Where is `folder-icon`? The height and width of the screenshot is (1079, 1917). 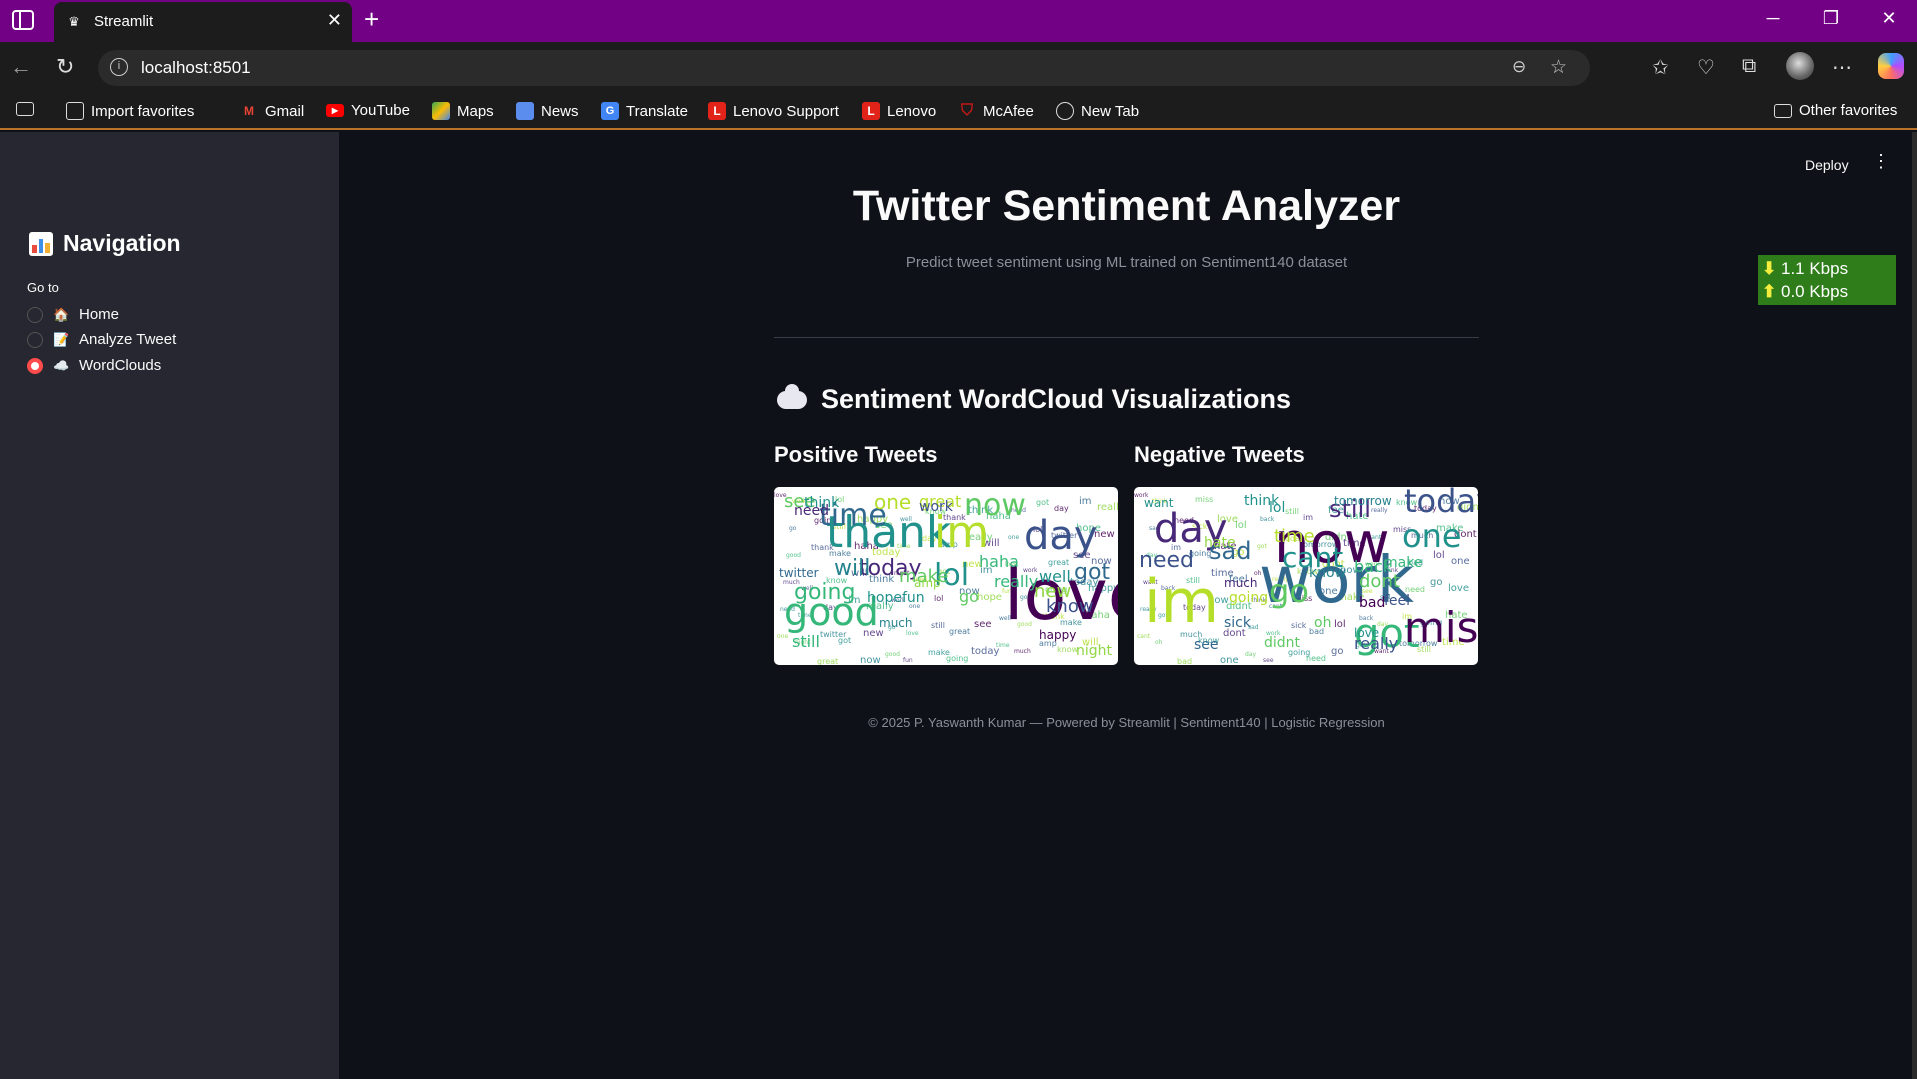 folder-icon is located at coordinates (1783, 110).